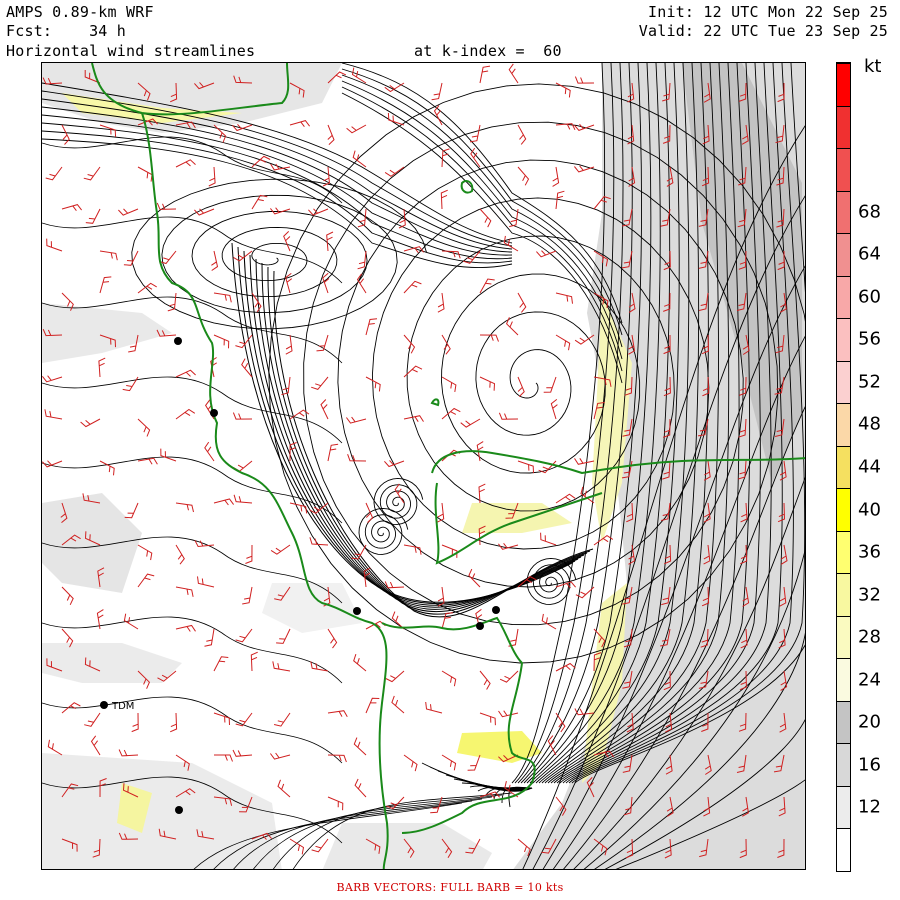 The height and width of the screenshot is (900, 900). I want to click on wind-speed-colorbar, so click(843, 467).